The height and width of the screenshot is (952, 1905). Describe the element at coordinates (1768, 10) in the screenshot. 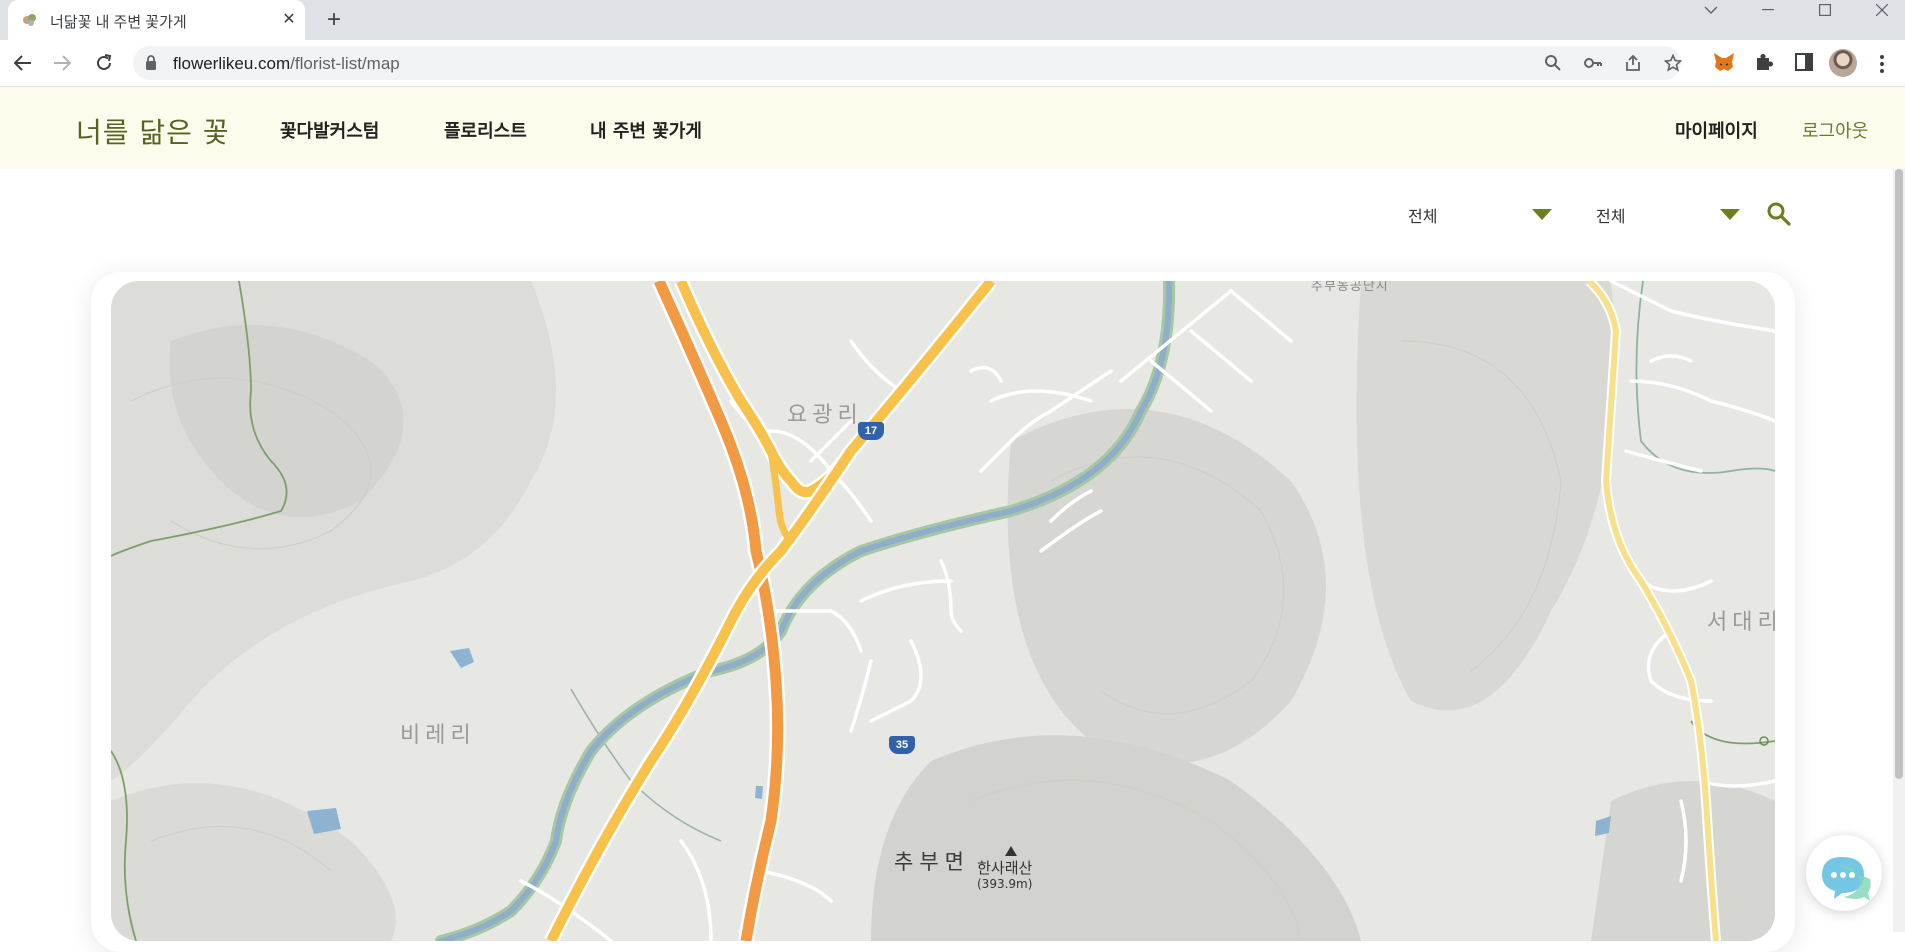

I see `minimize-icon` at that location.